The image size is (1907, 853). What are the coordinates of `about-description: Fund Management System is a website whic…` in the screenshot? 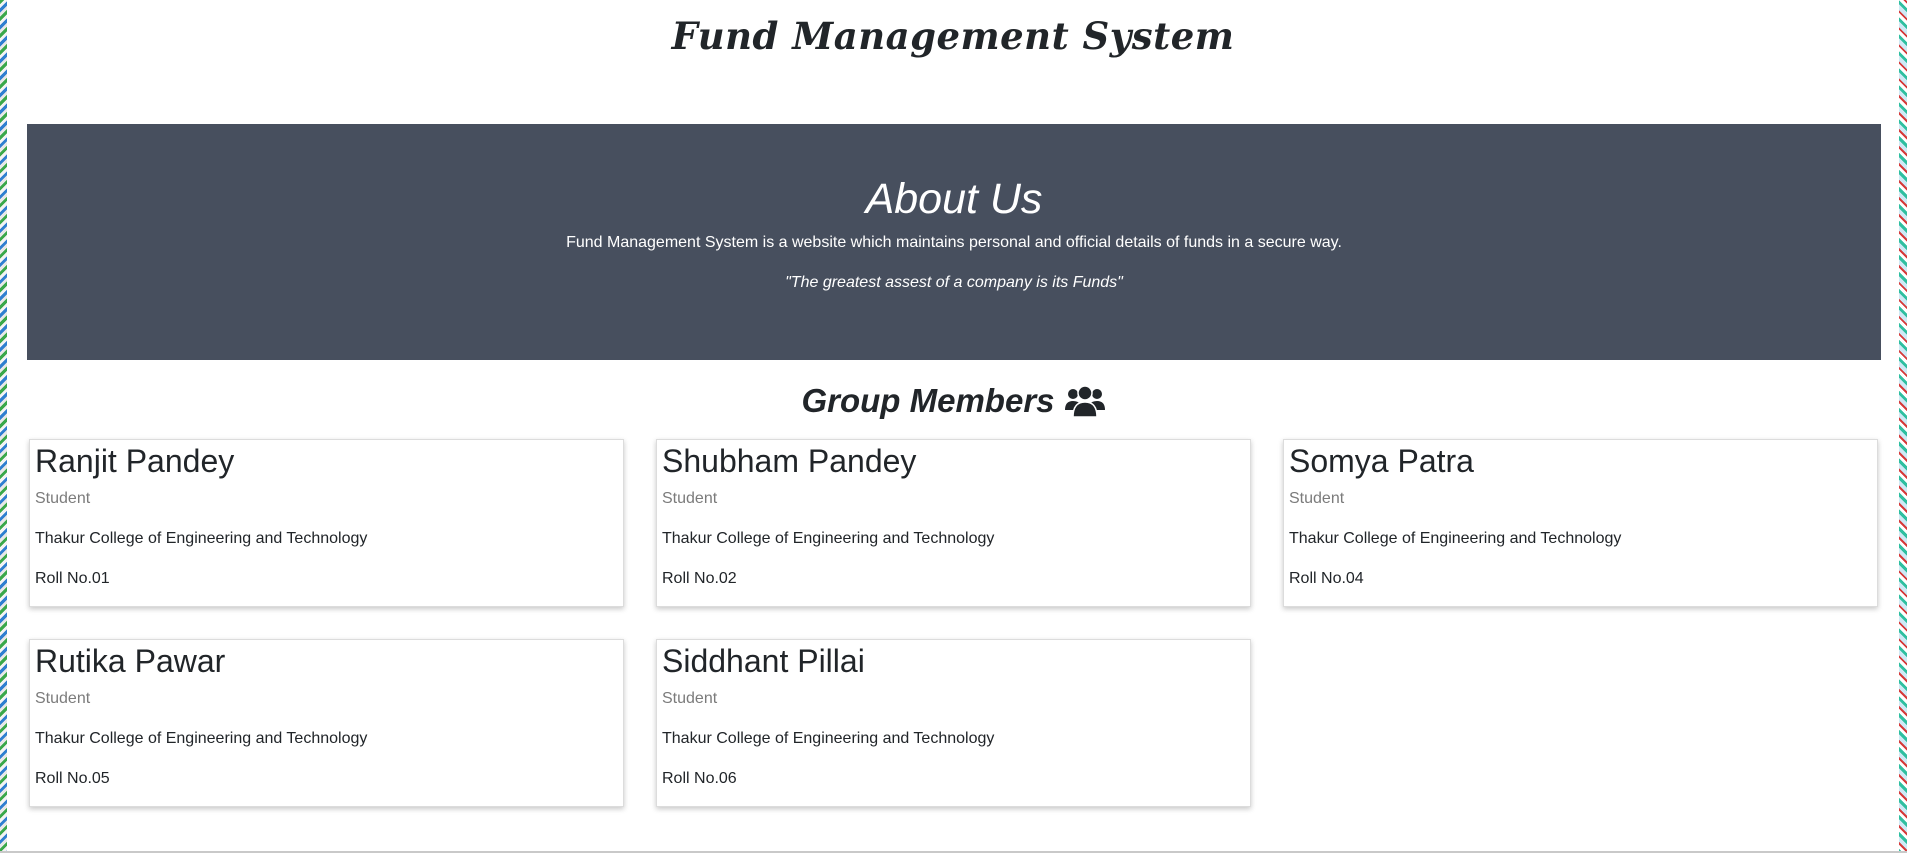 It's located at (954, 242).